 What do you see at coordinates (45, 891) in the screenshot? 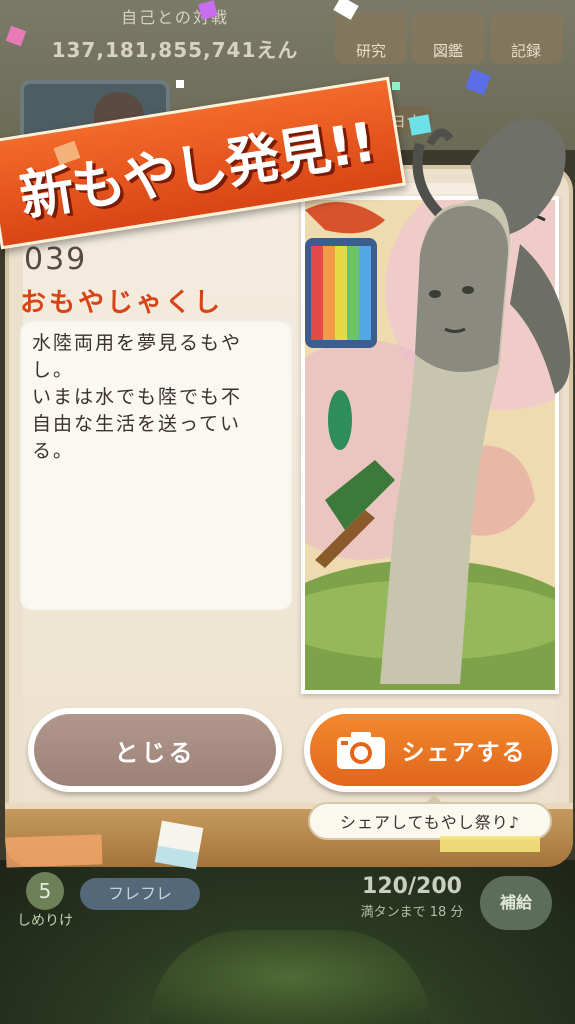
I see `bookmark-icon: 5` at bounding box center [45, 891].